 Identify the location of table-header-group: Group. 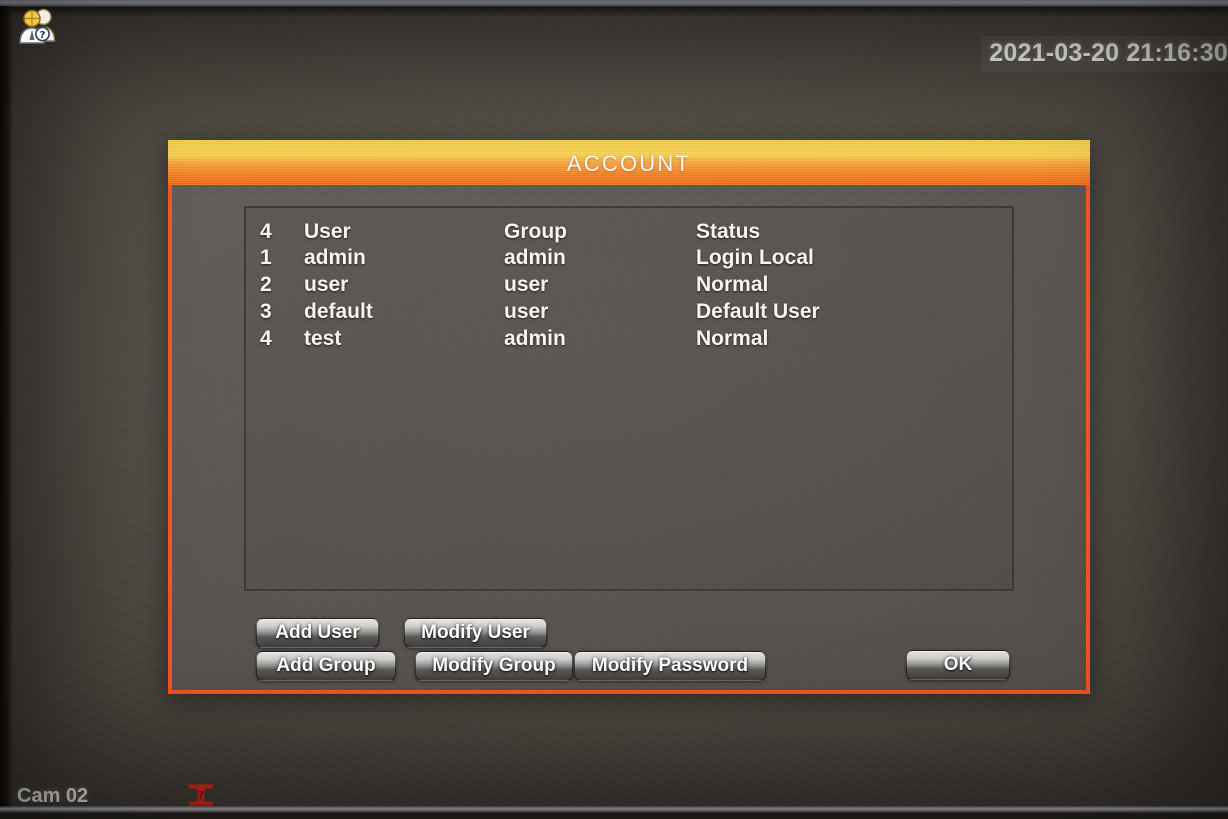
(535, 231).